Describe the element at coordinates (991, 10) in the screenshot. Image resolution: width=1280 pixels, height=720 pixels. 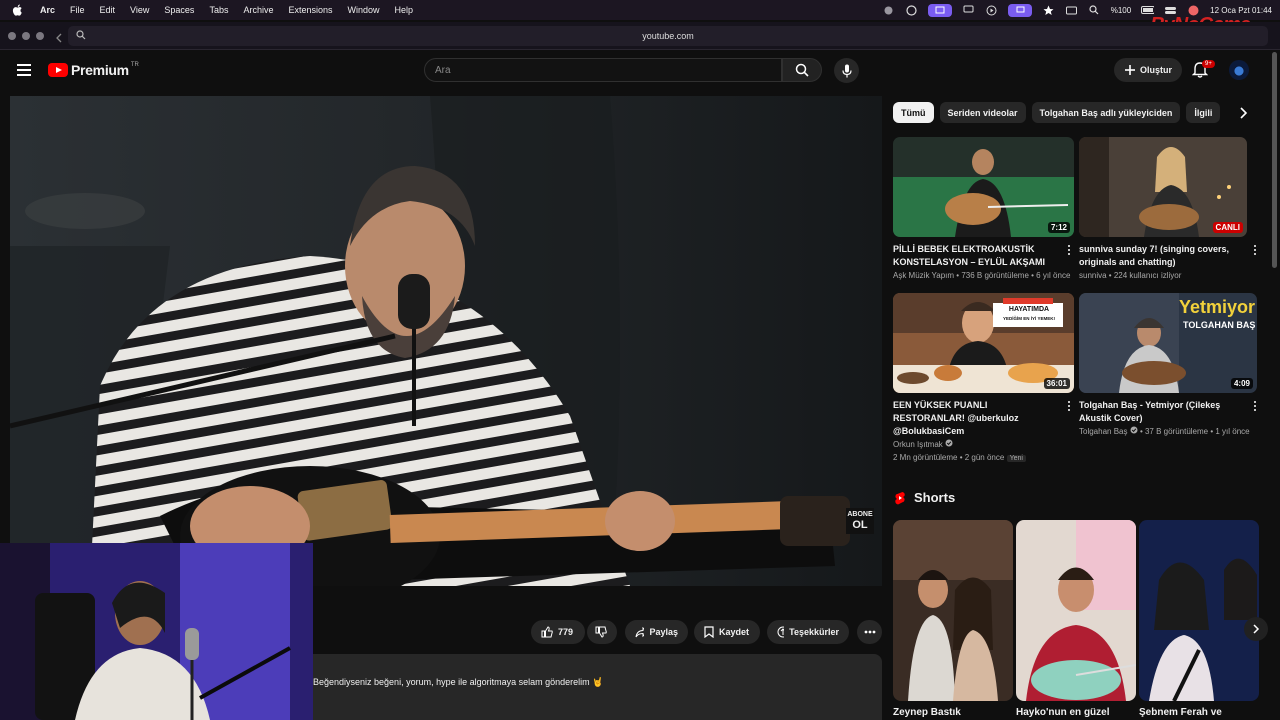
I see `play-circle-icon` at that location.